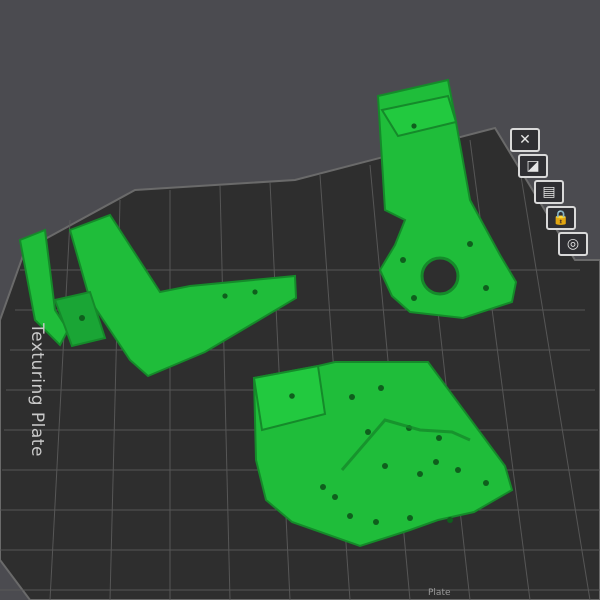 The image size is (600, 600). I want to click on settings-icon: ◎, so click(573, 244).